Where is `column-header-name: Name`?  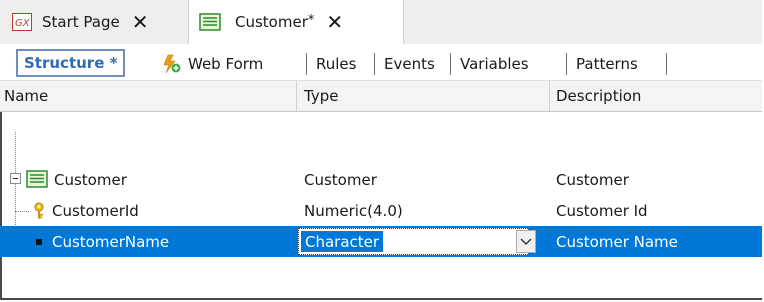 column-header-name: Name is located at coordinates (26, 96).